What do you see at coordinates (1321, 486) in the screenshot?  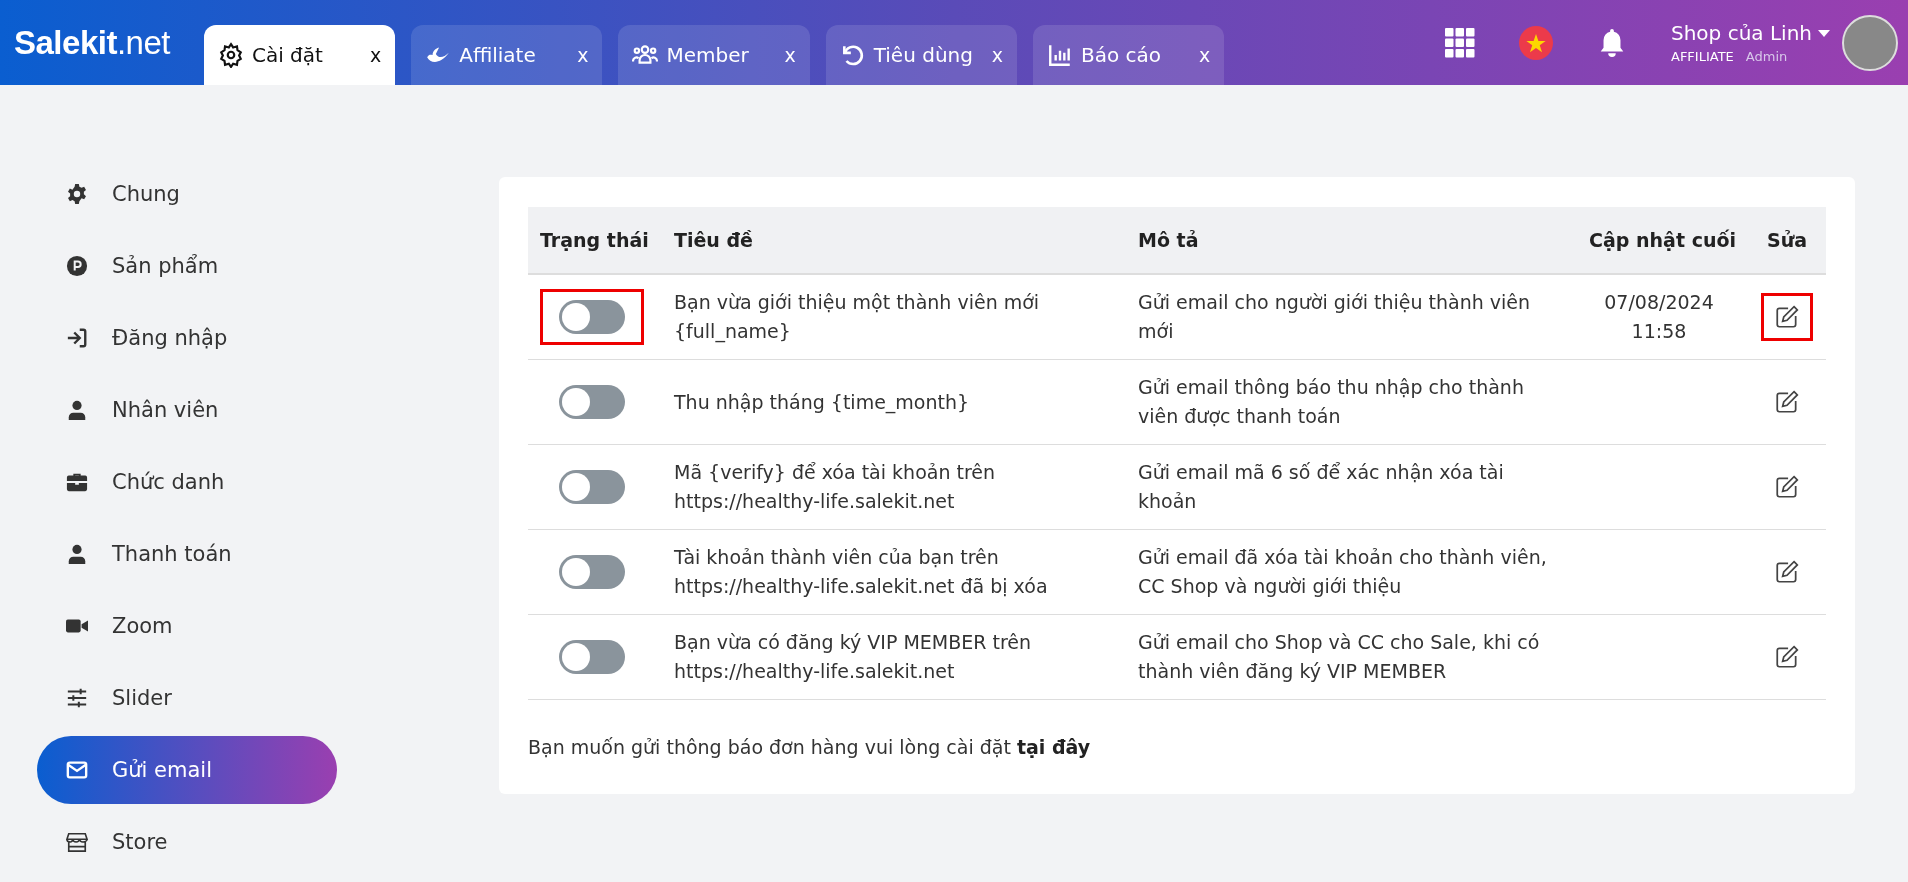 I see `email-description: Gửi email mã 6 số để xác nhận xóa tài khoản` at bounding box center [1321, 486].